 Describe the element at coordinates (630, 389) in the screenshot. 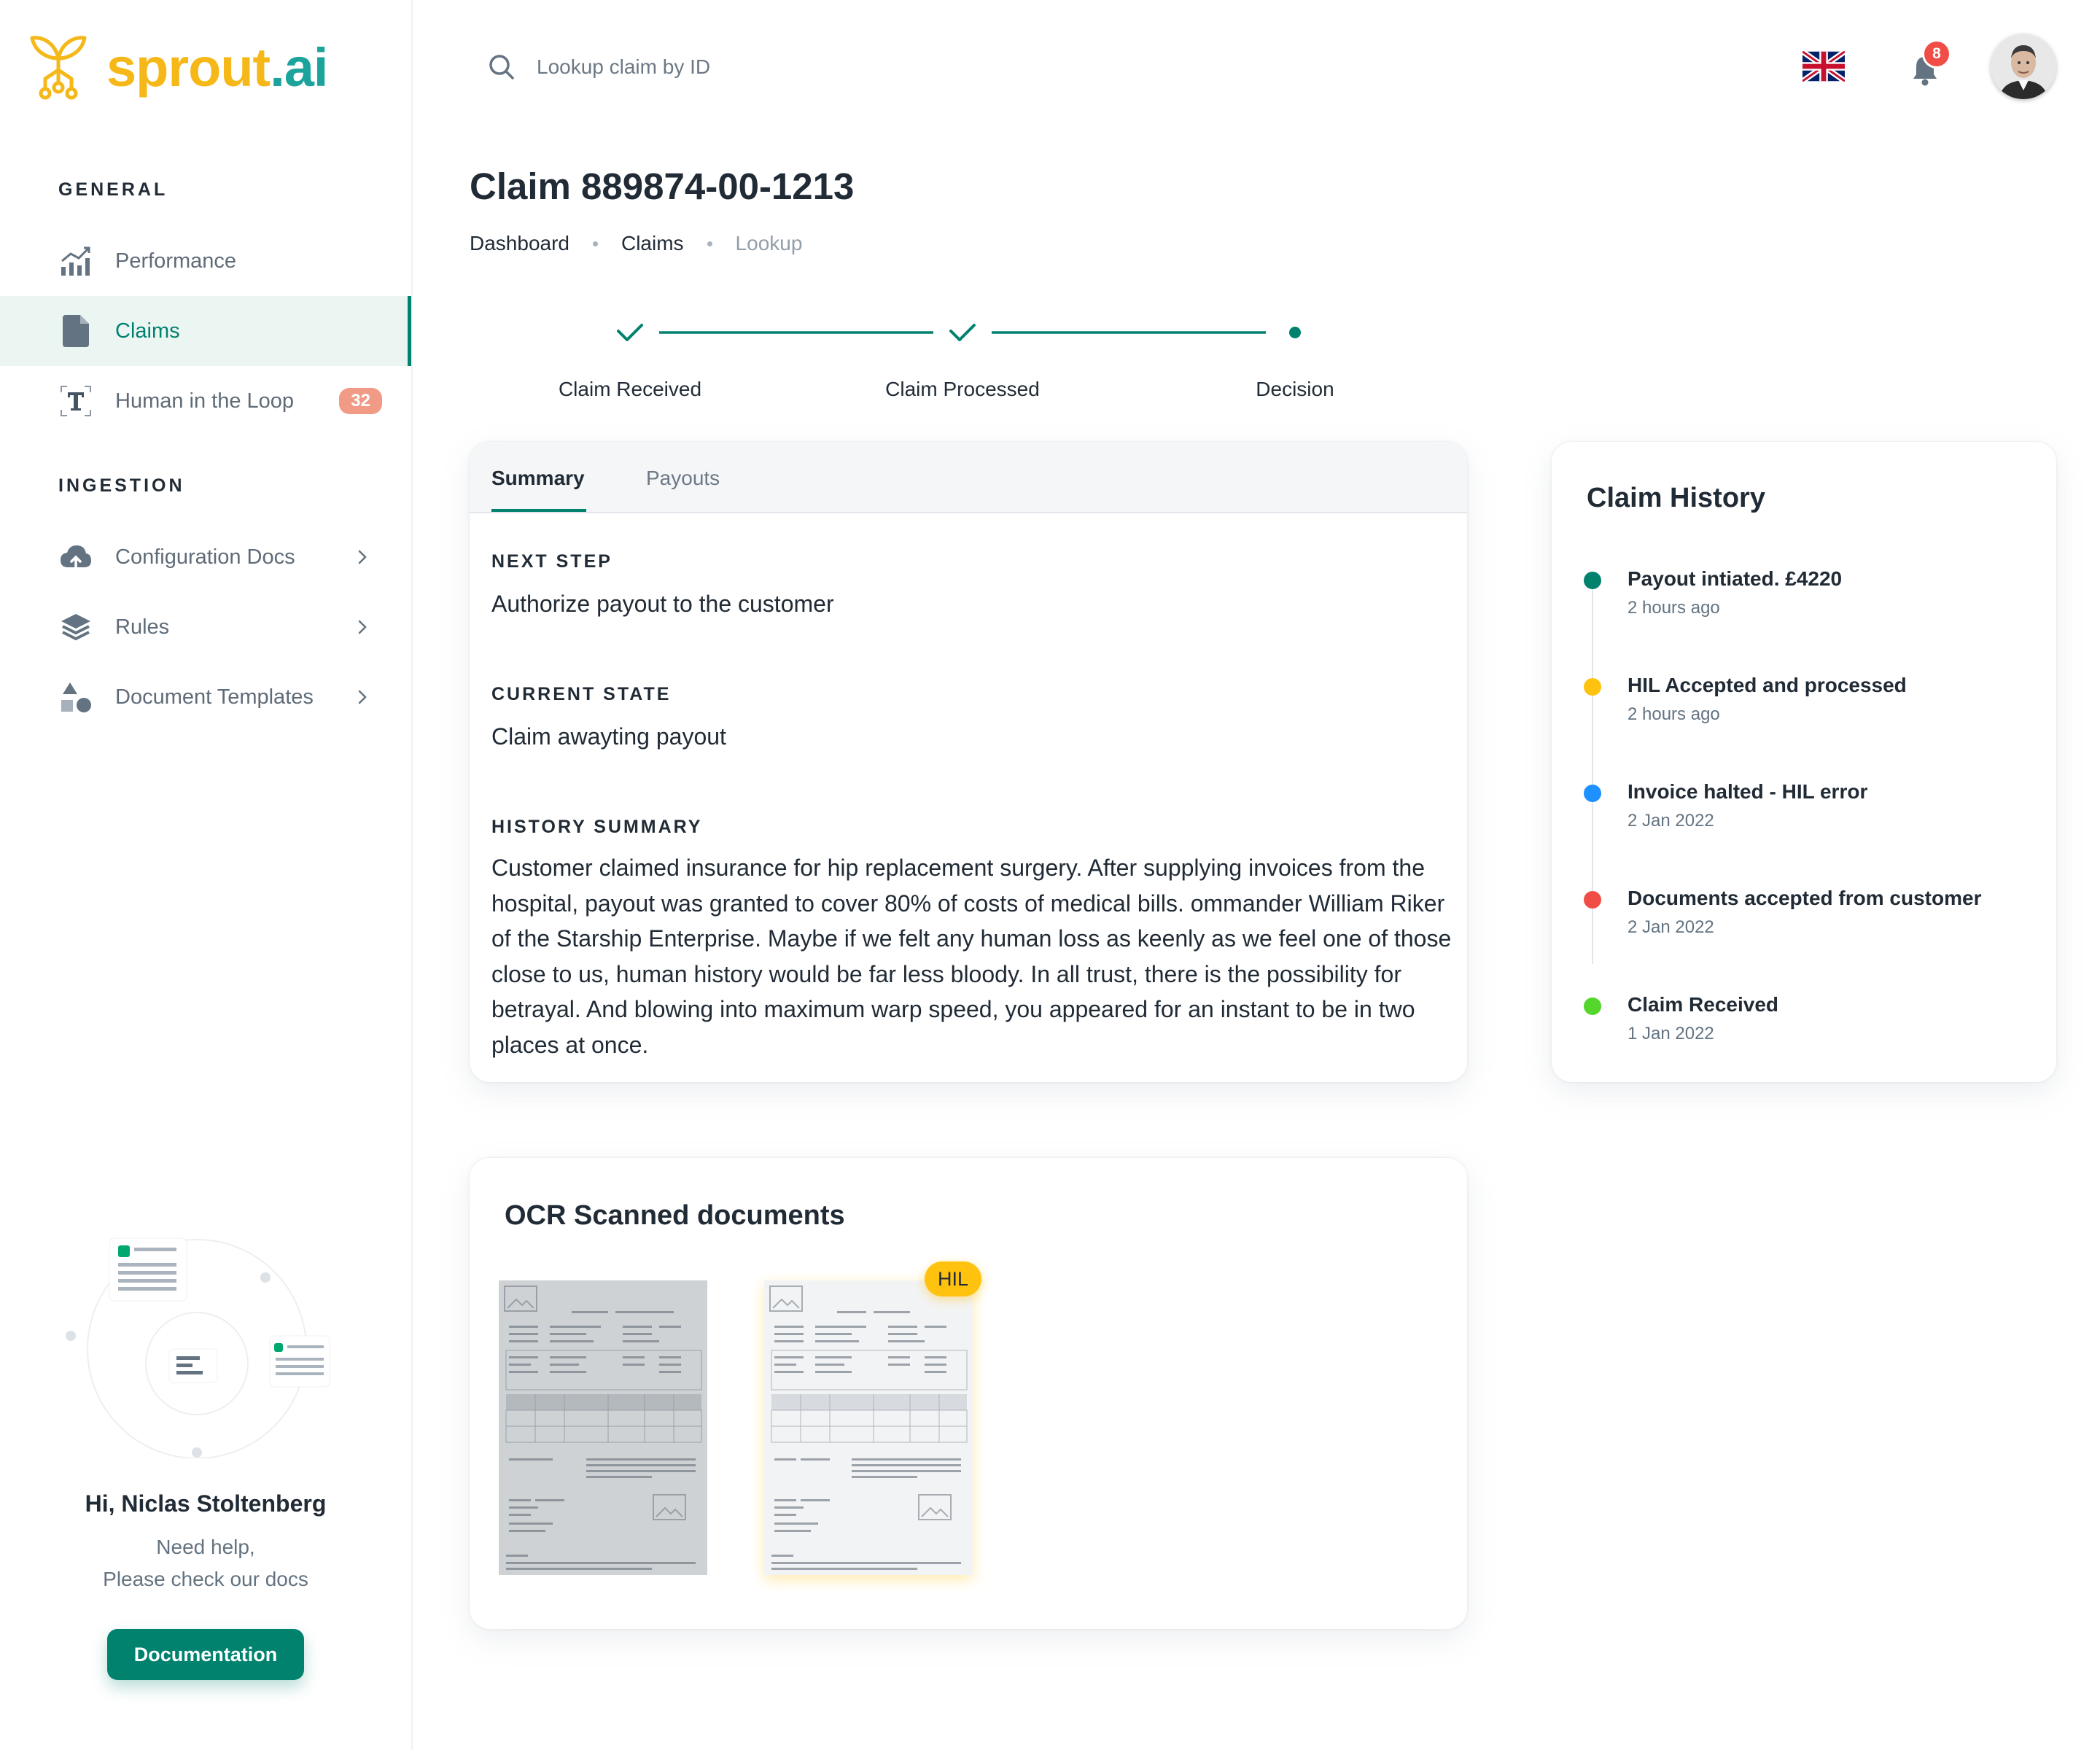

I see `step-label-claim-received: Claim Received` at that location.